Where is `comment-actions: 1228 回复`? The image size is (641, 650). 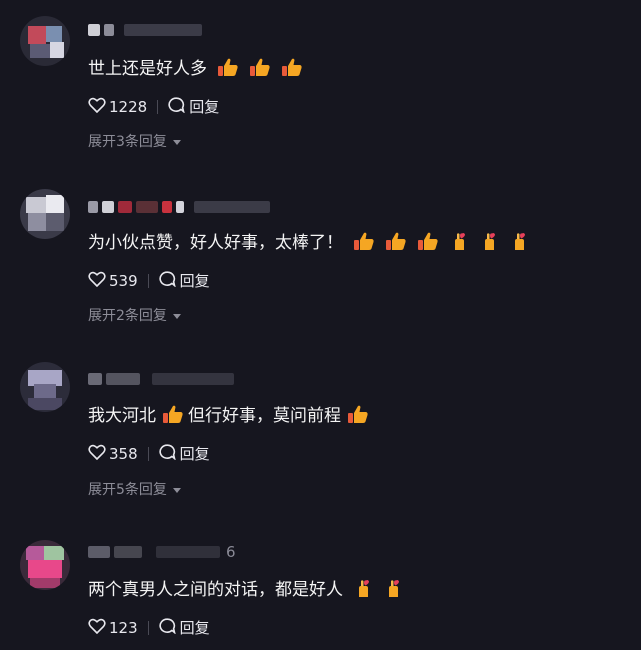 comment-actions: 1228 回复 is located at coordinates (153, 106).